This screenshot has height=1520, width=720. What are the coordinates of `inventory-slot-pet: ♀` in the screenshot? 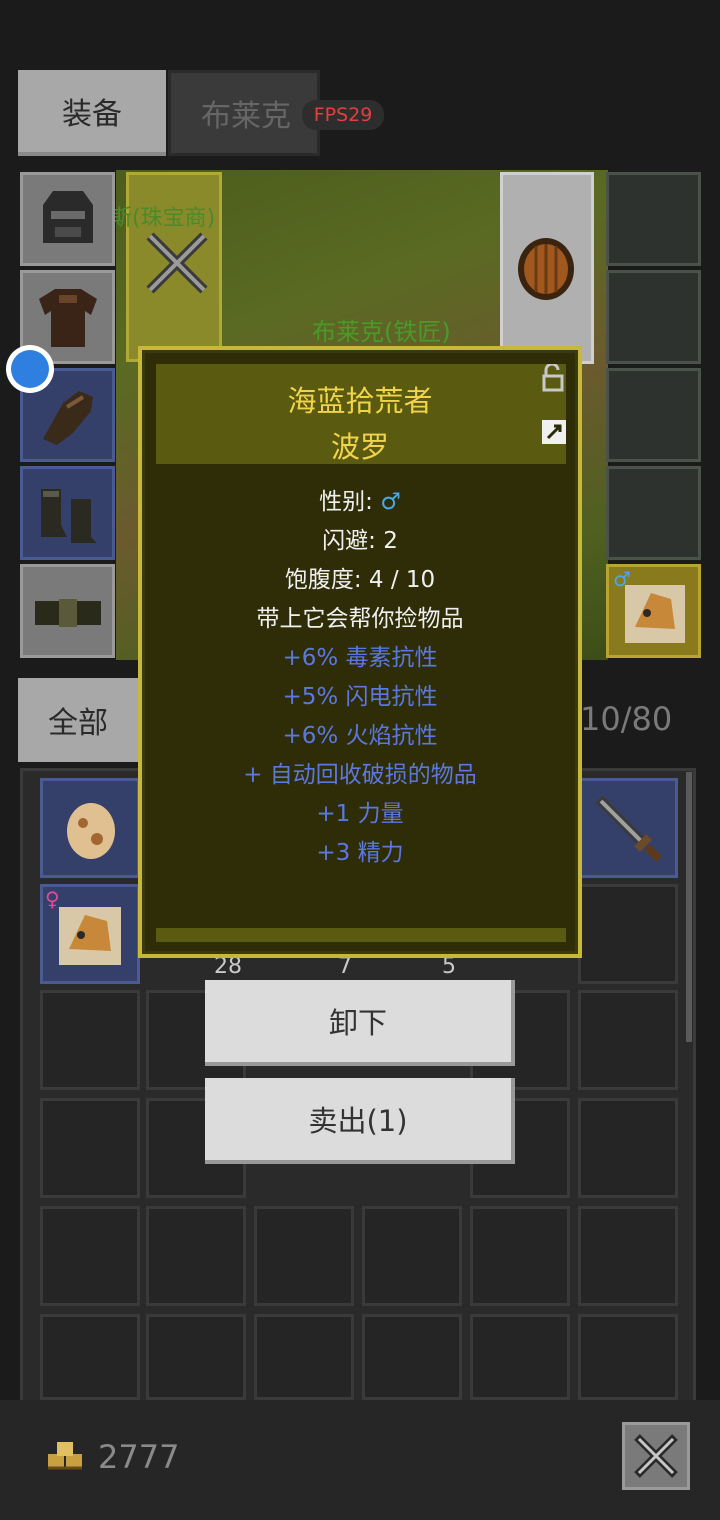 It's located at (90, 934).